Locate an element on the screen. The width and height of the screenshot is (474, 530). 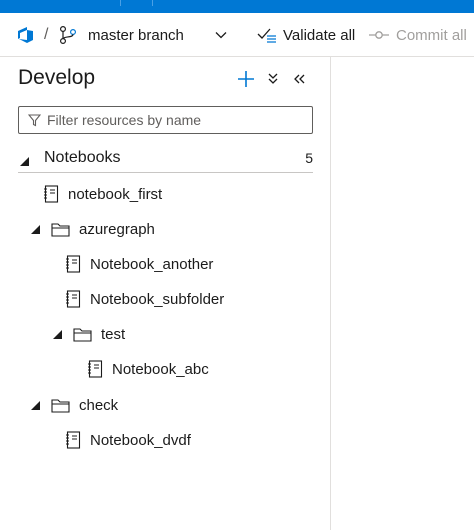
commit-icon is located at coordinates (379, 35).